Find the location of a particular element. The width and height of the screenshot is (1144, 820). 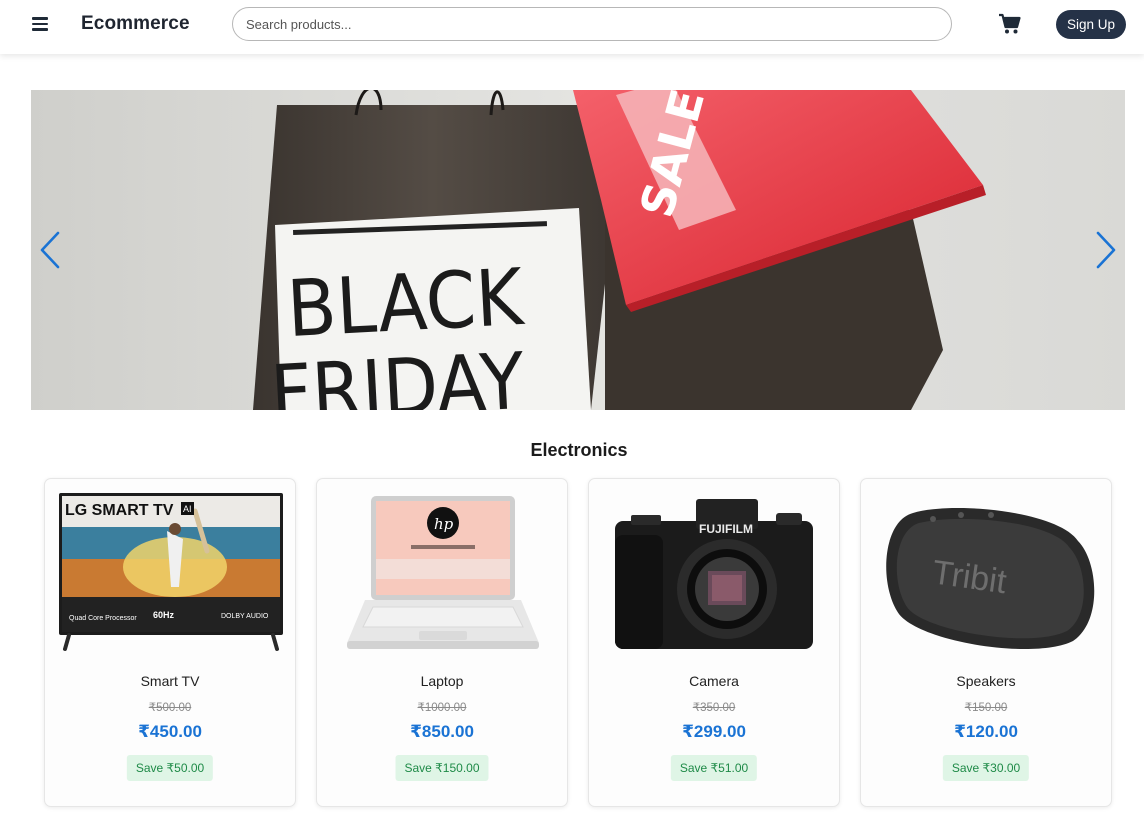

product-price: ₹120.00 is located at coordinates (986, 731).